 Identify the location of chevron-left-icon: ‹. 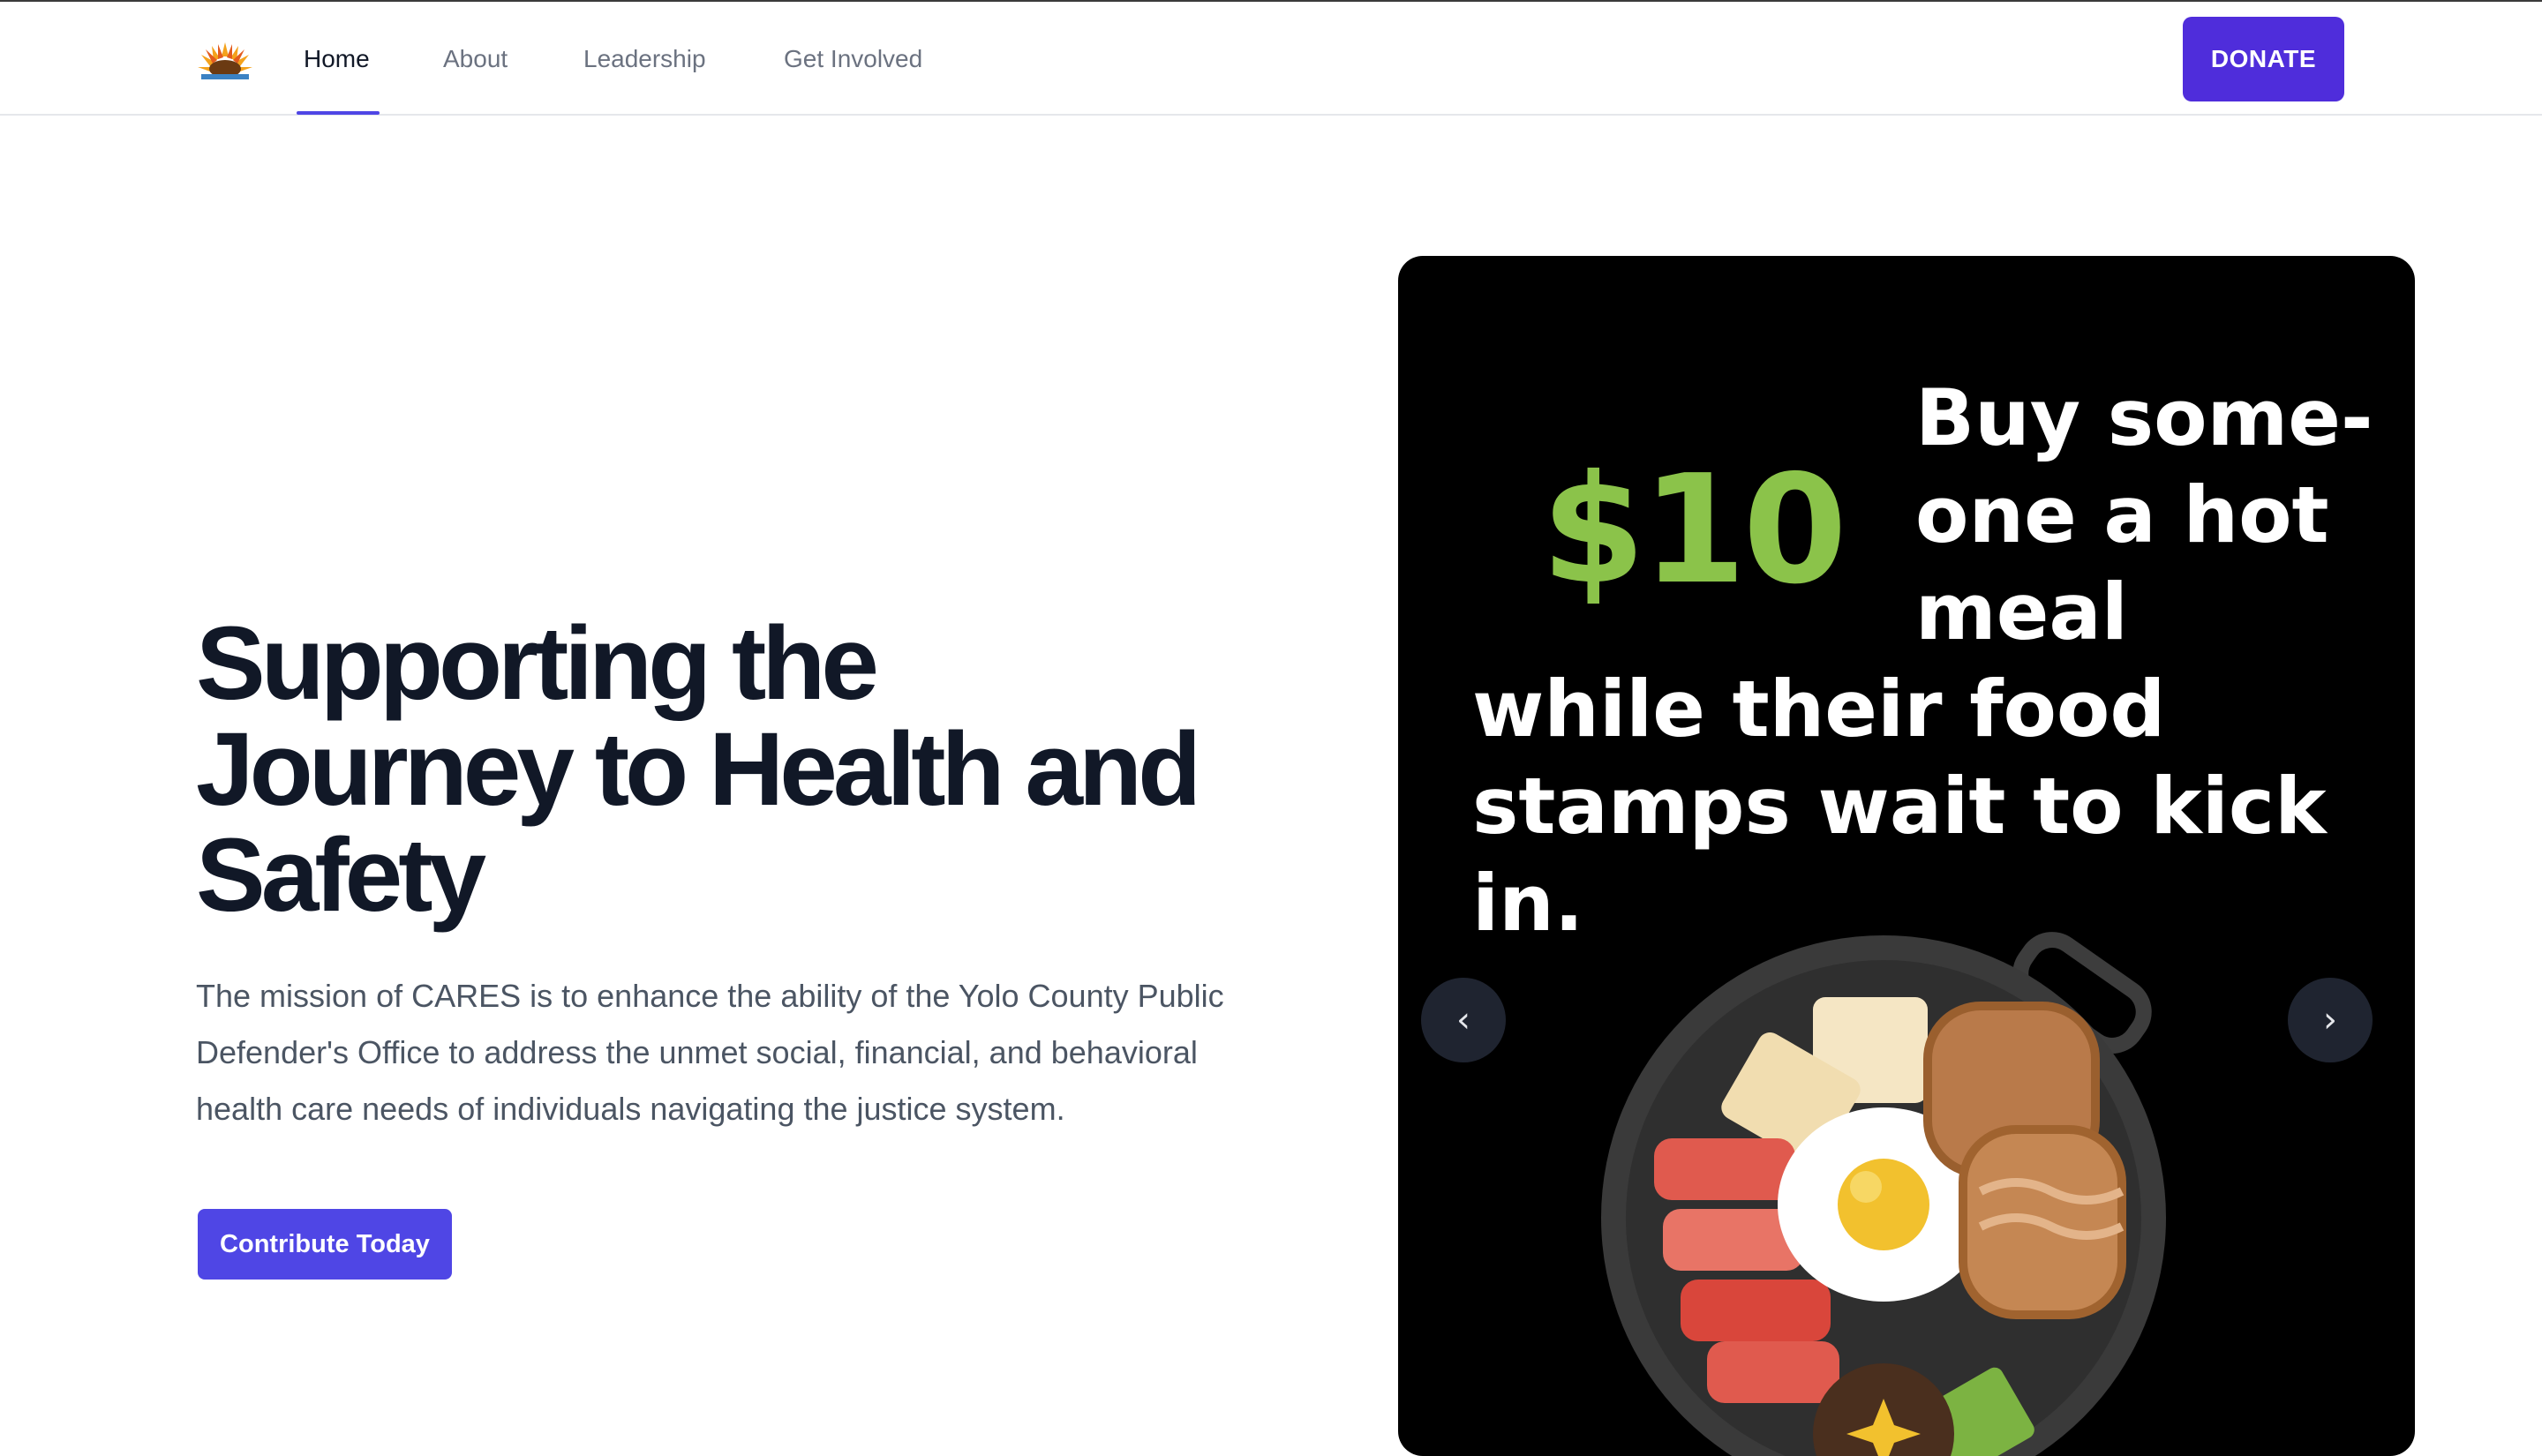
(1463, 1020).